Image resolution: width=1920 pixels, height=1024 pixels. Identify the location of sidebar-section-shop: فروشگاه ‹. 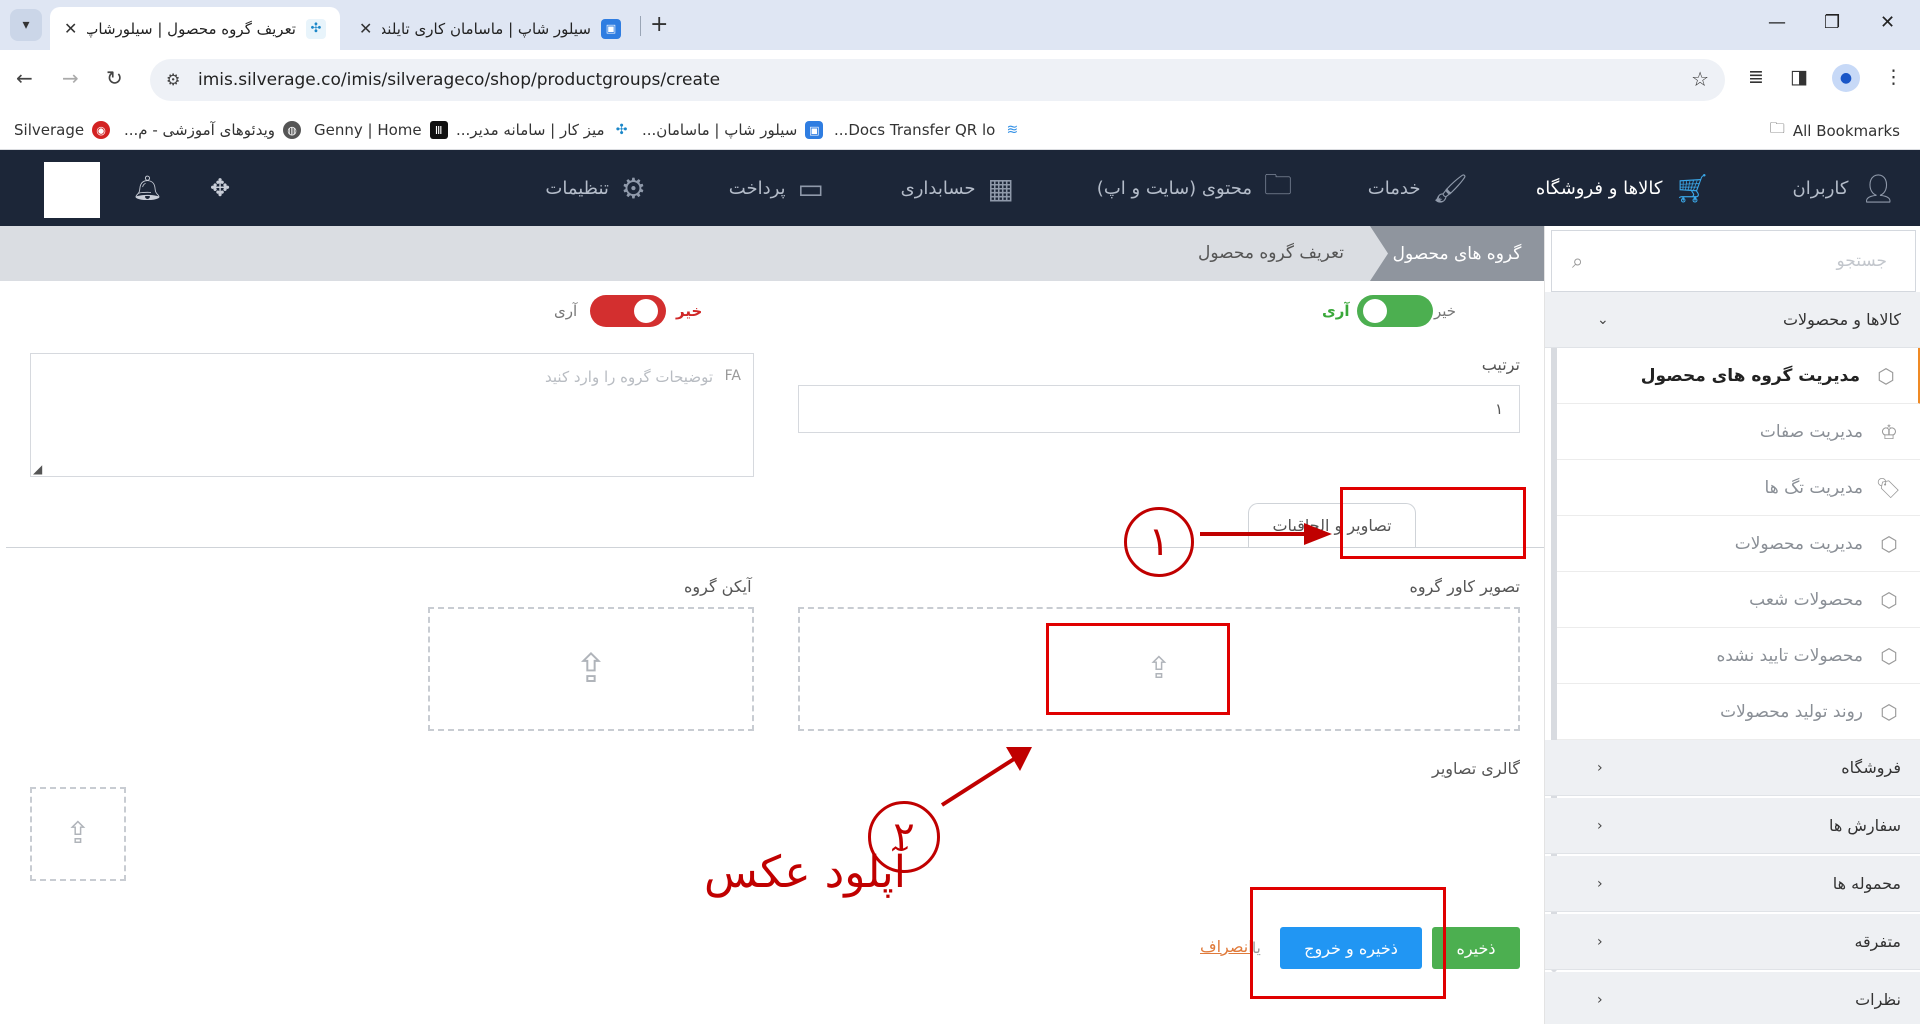
(1732, 768).